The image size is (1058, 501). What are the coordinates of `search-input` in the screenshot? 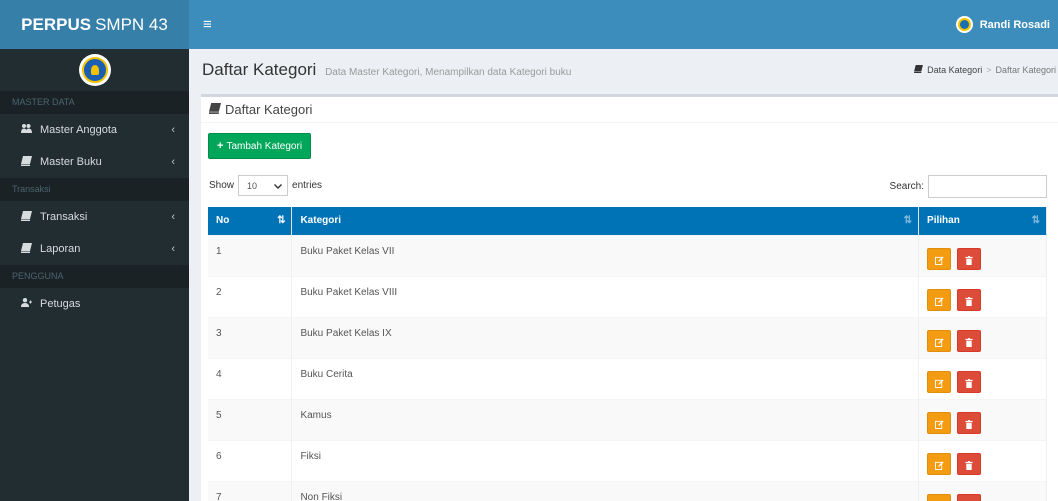 It's located at (987, 186).